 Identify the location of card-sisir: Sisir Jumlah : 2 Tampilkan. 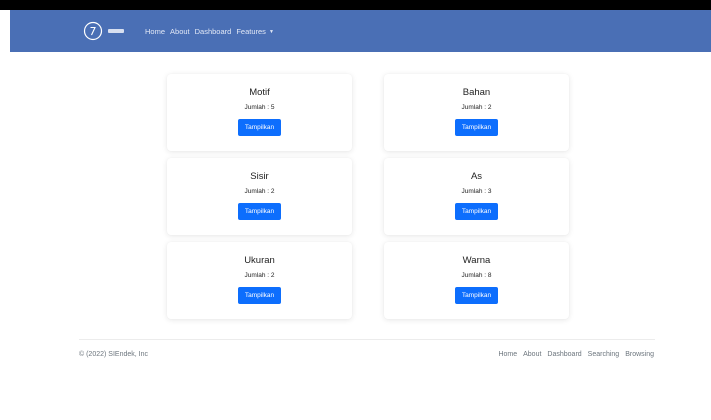
(259, 196).